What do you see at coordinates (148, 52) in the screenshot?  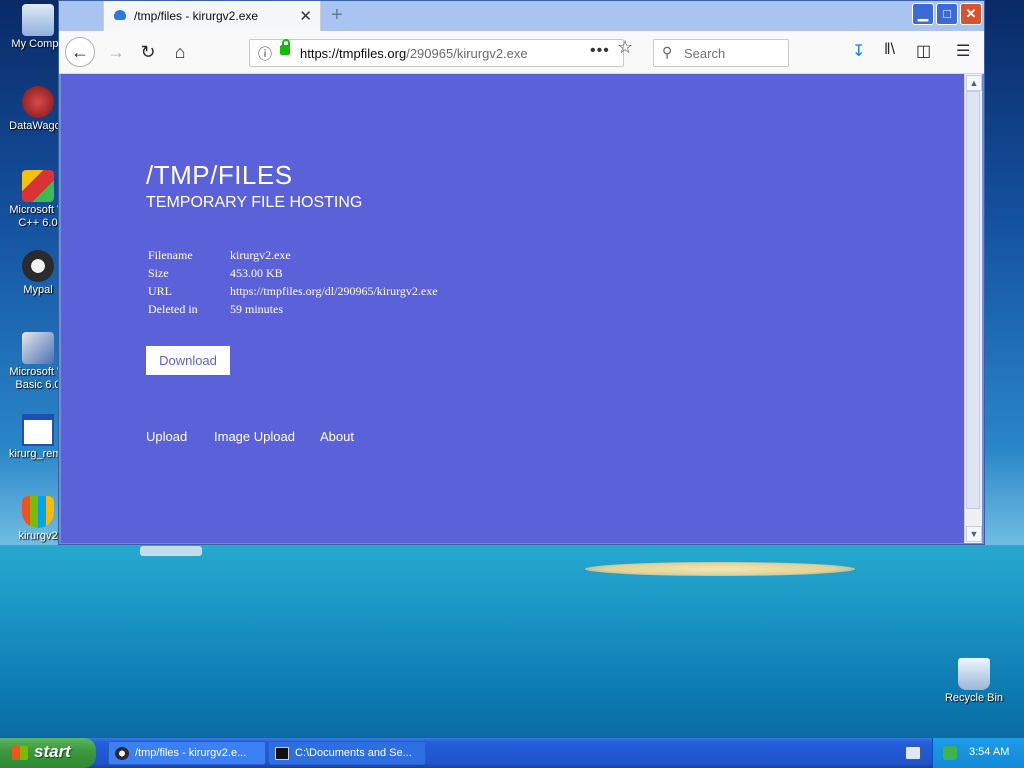 I see `reload-button: ↻` at bounding box center [148, 52].